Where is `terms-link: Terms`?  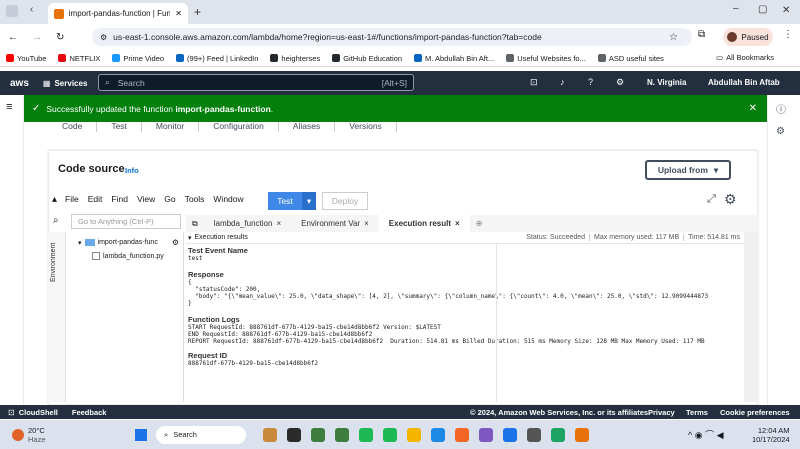 terms-link: Terms is located at coordinates (697, 412).